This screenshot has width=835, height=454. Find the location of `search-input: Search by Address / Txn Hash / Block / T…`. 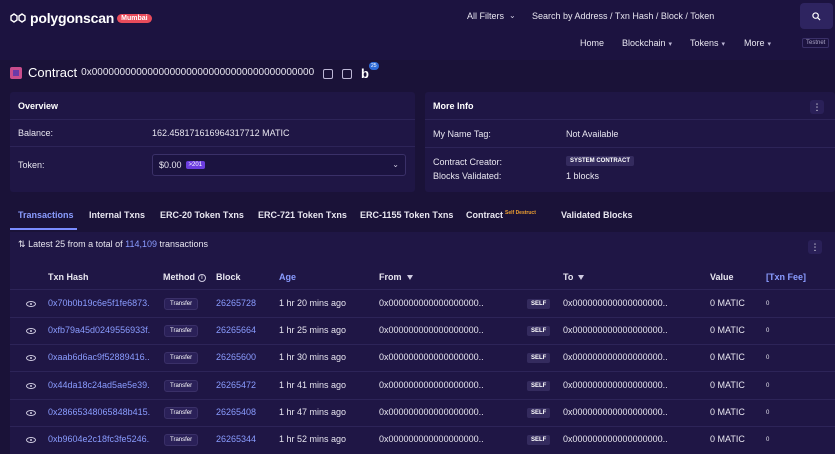

search-input: Search by Address / Txn Hash / Block / T… is located at coordinates (623, 16).